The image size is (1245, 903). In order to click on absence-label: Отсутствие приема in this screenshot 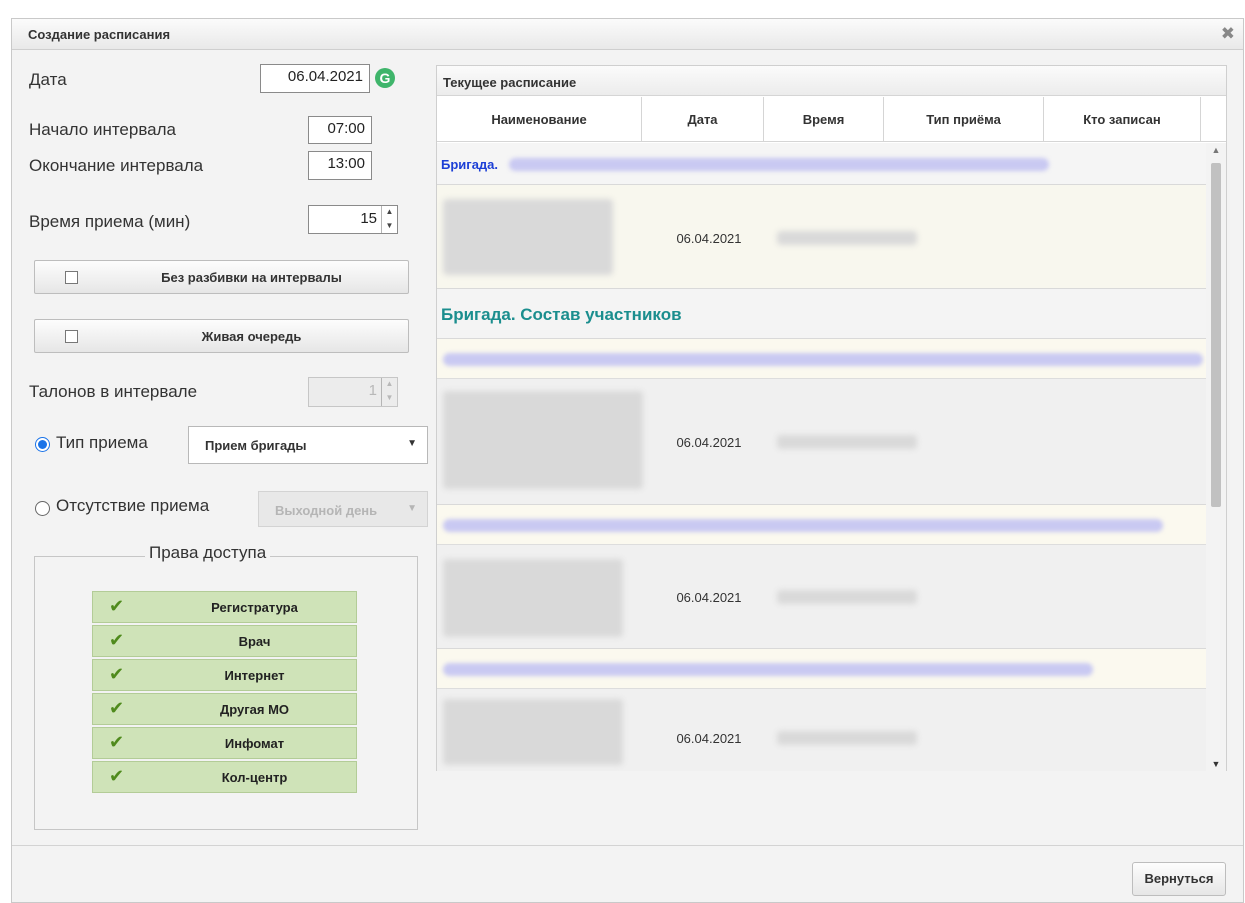, I will do `click(133, 505)`.